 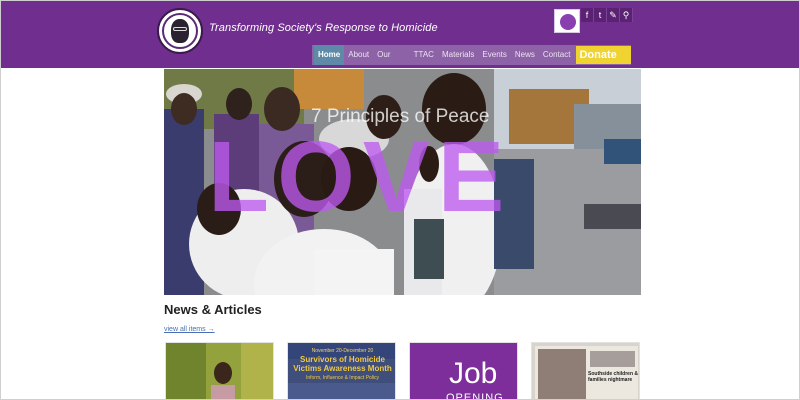 I want to click on logo-portrait, so click(x=180, y=31).